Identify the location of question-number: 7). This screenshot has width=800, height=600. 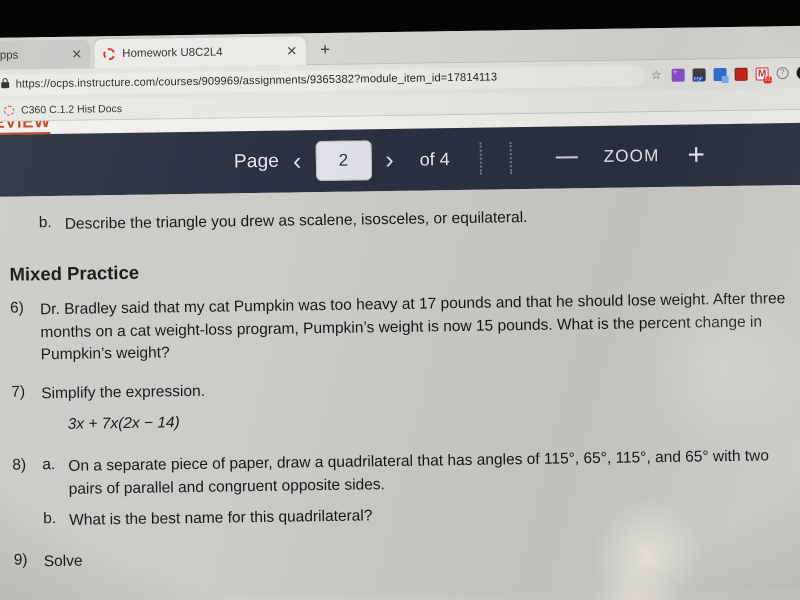
(18, 392).